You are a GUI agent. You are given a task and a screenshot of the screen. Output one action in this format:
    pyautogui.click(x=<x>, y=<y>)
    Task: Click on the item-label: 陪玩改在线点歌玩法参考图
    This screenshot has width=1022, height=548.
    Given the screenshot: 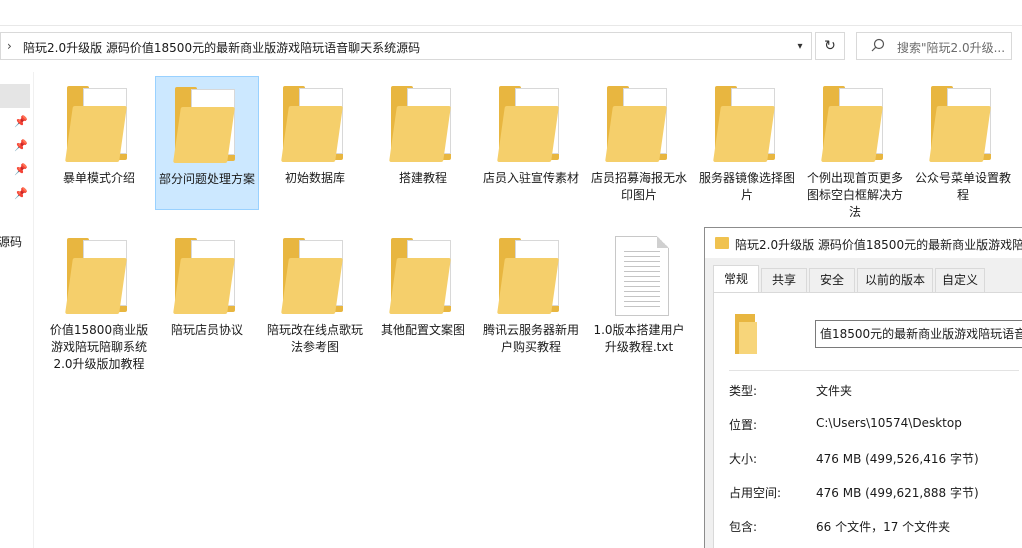 What is the action you would take?
    pyautogui.click(x=314, y=338)
    